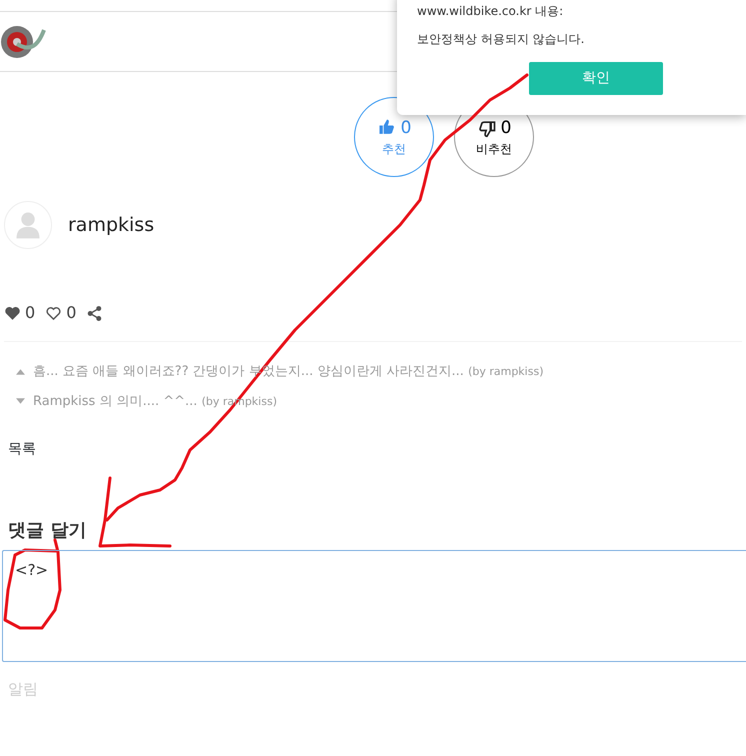 The width and height of the screenshot is (746, 756). What do you see at coordinates (111, 225) in the screenshot?
I see `author-name: rampkiss` at bounding box center [111, 225].